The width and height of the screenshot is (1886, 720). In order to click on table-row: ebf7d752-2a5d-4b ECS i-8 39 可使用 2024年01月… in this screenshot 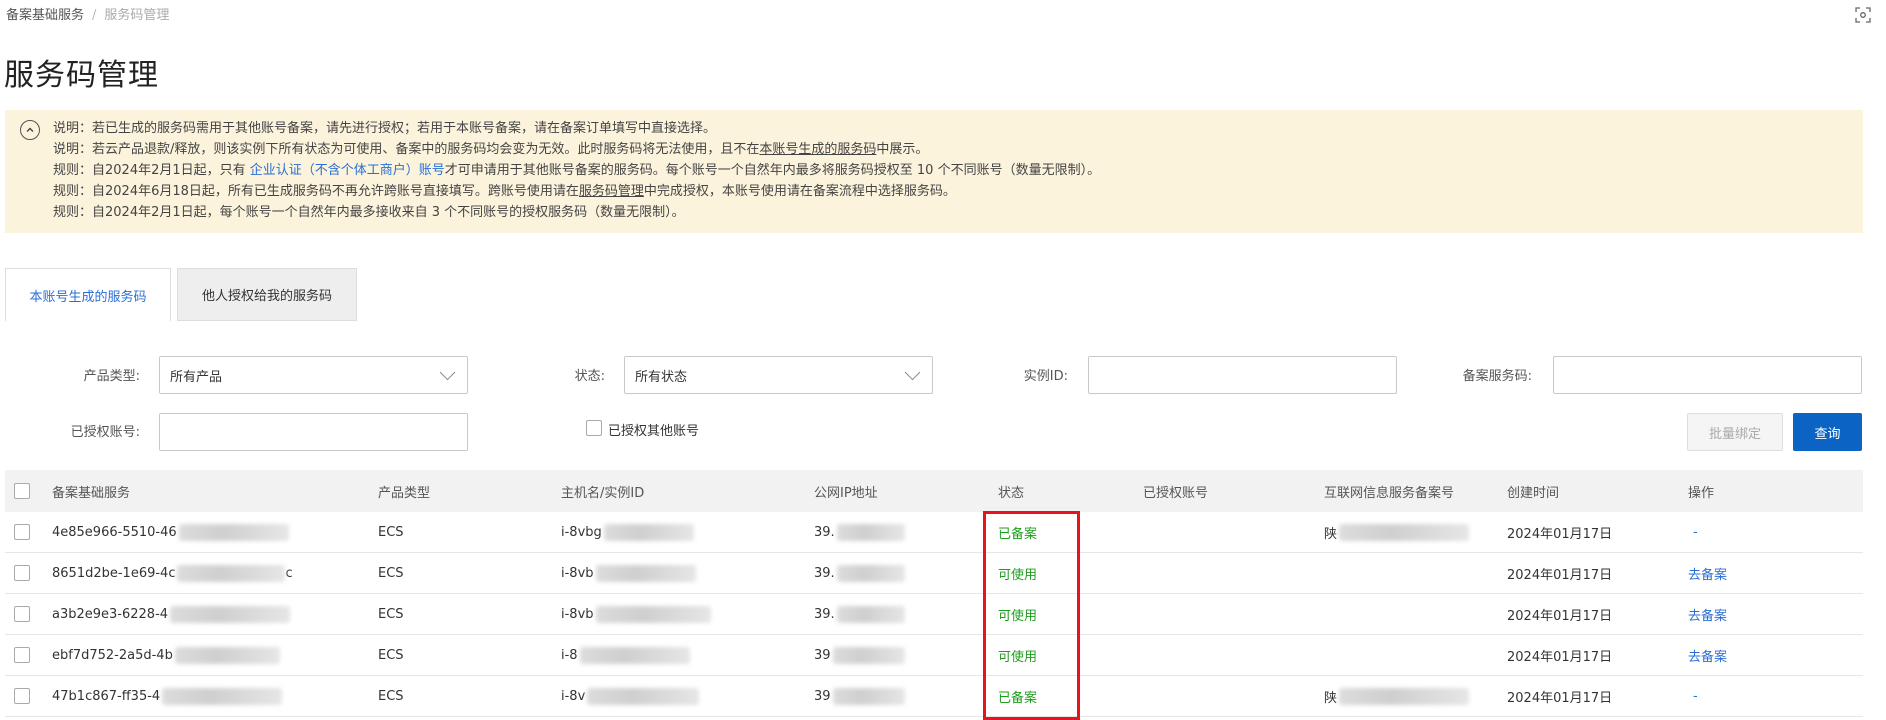, I will do `click(934, 655)`.